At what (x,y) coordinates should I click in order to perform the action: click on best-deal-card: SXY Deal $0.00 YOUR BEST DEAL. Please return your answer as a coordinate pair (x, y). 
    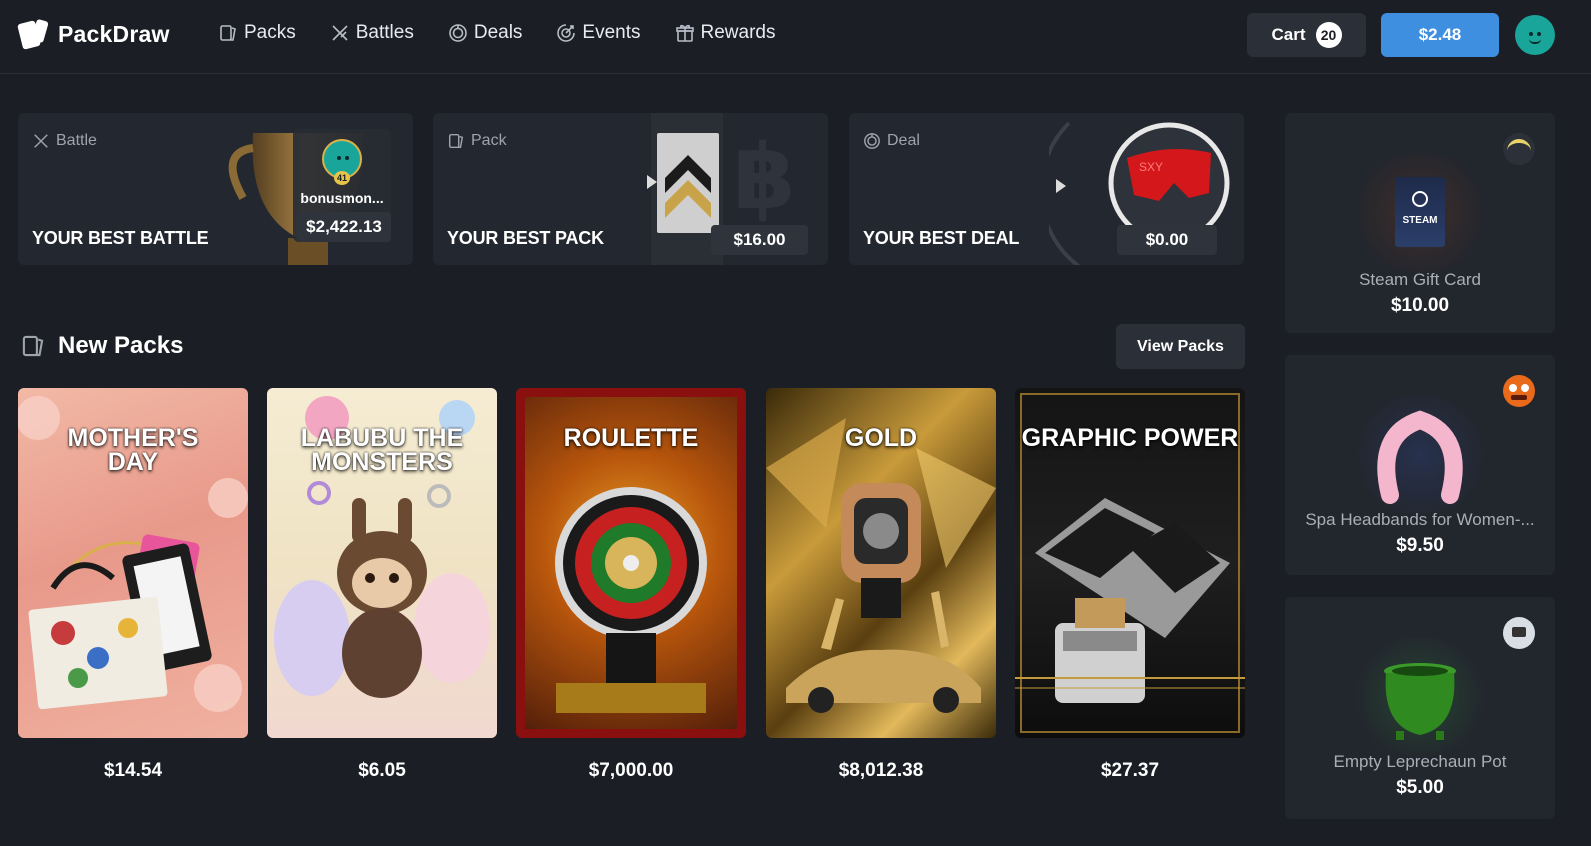
    Looking at the image, I should click on (1046, 189).